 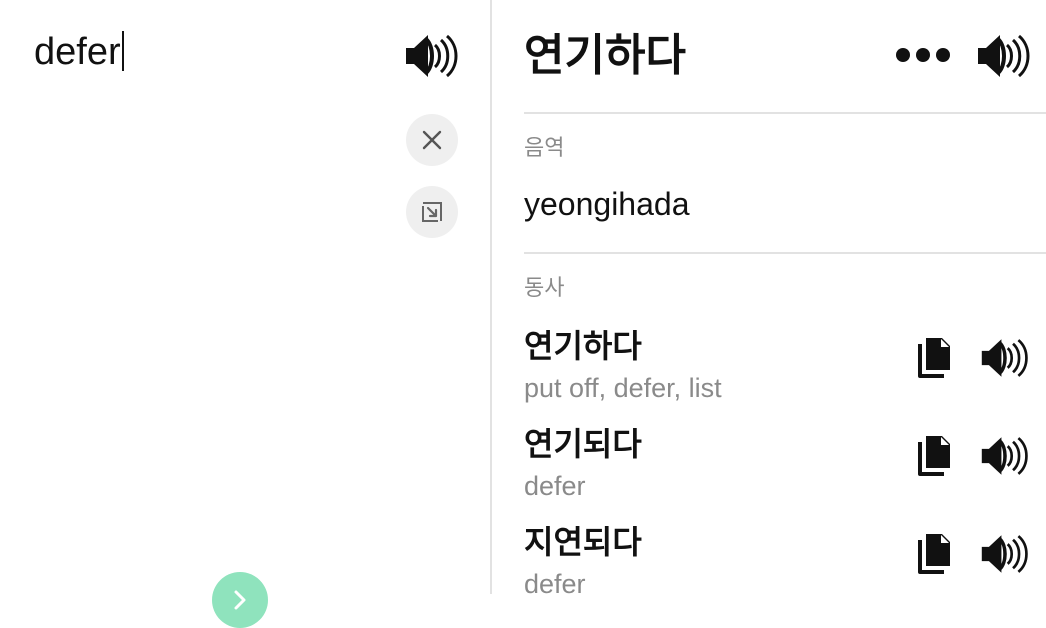 I want to click on entry-word: 지연되다, so click(x=583, y=542).